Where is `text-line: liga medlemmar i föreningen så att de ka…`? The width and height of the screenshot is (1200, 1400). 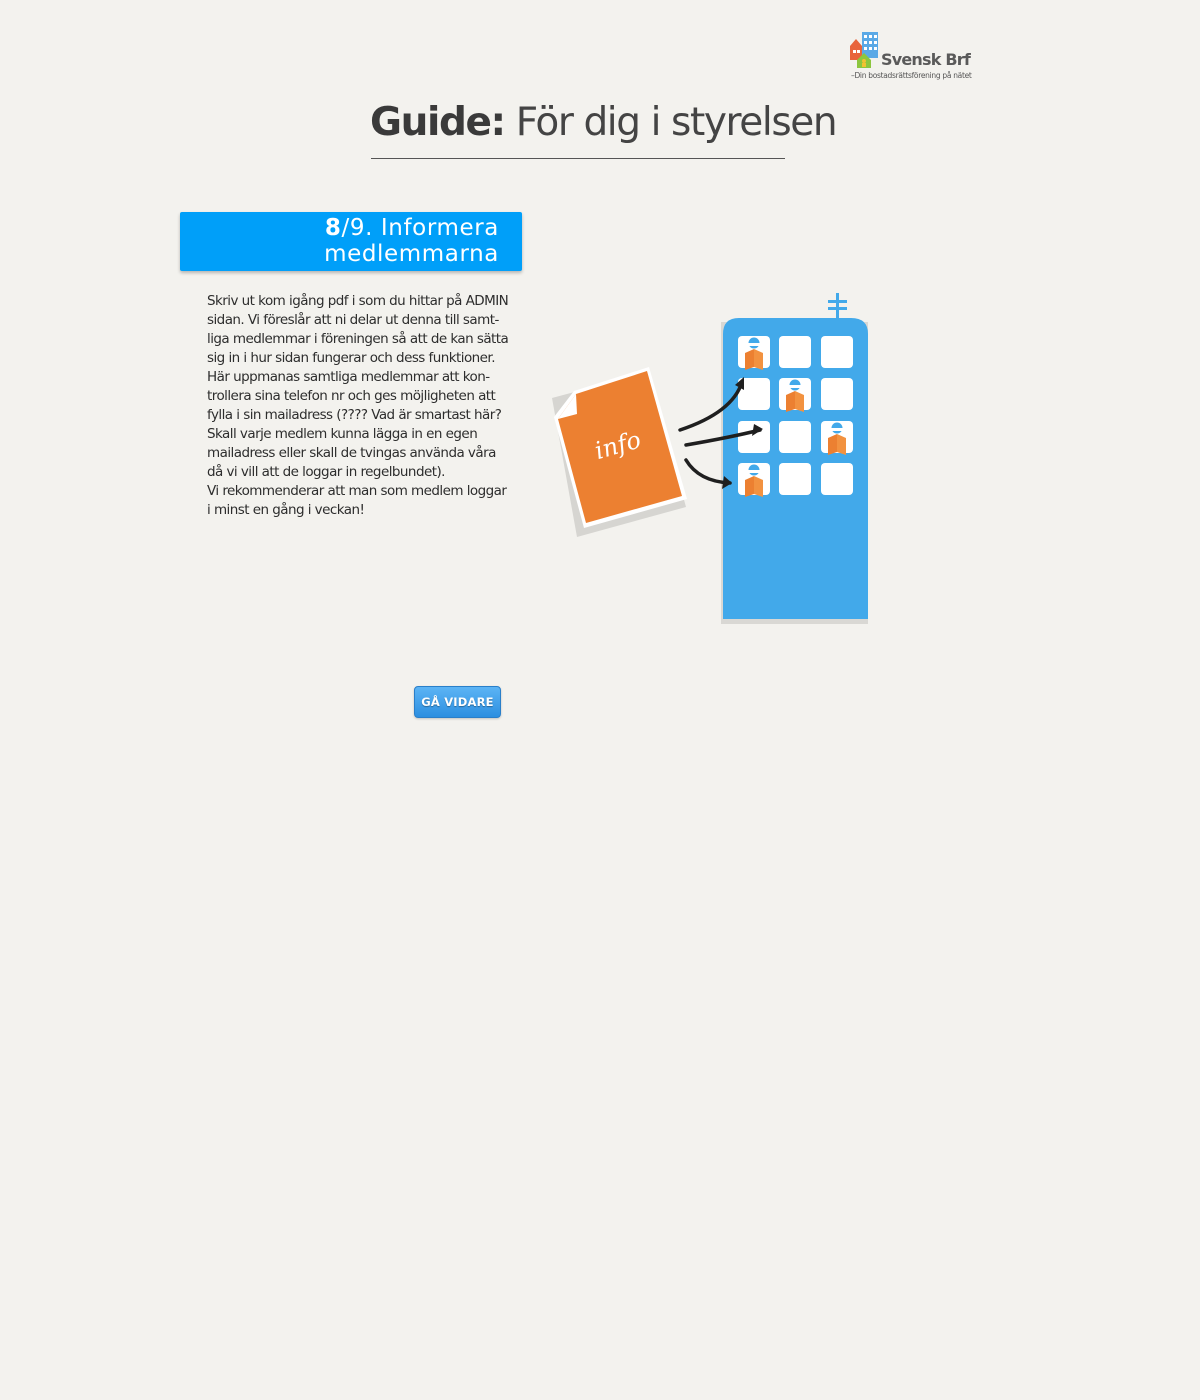
text-line: liga medlemmar i föreningen så att de ka… is located at coordinates (358, 339).